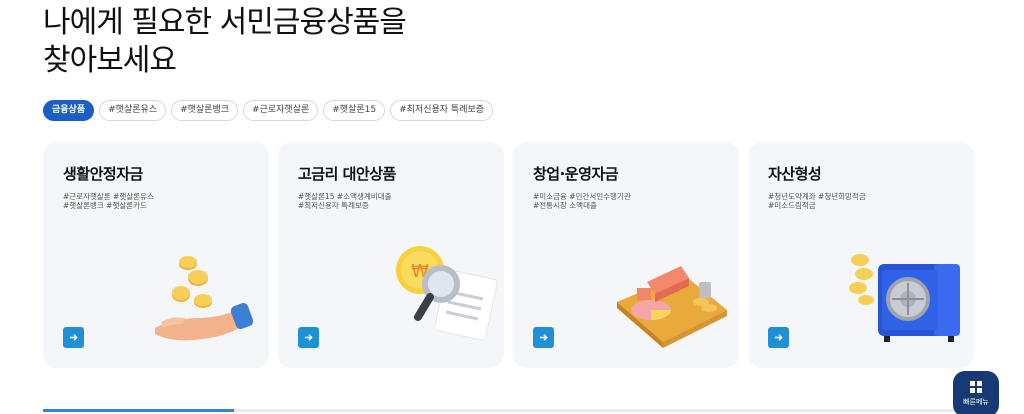  I want to click on card-title: 고금리 대안상품, so click(347, 174).